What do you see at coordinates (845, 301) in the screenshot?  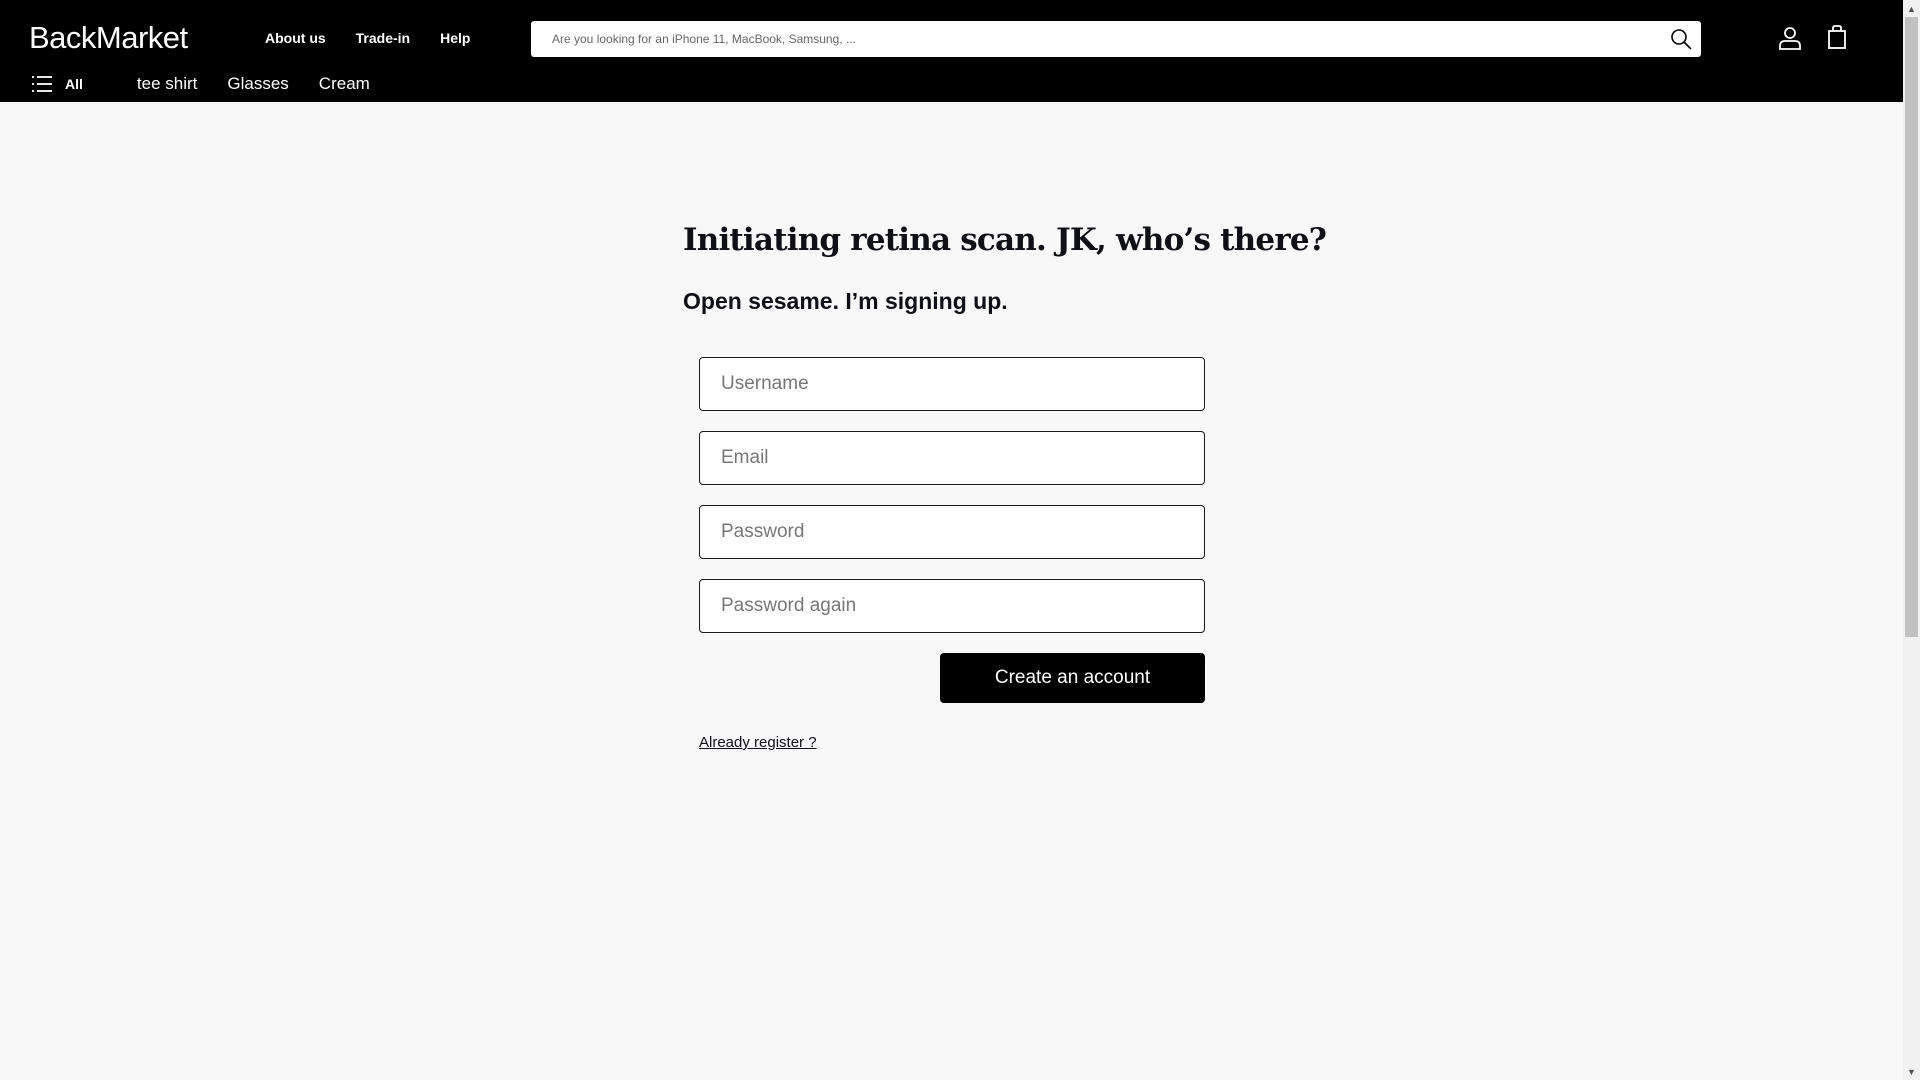 I see `page-subtitle: Open sesame. I’m signing up.` at bounding box center [845, 301].